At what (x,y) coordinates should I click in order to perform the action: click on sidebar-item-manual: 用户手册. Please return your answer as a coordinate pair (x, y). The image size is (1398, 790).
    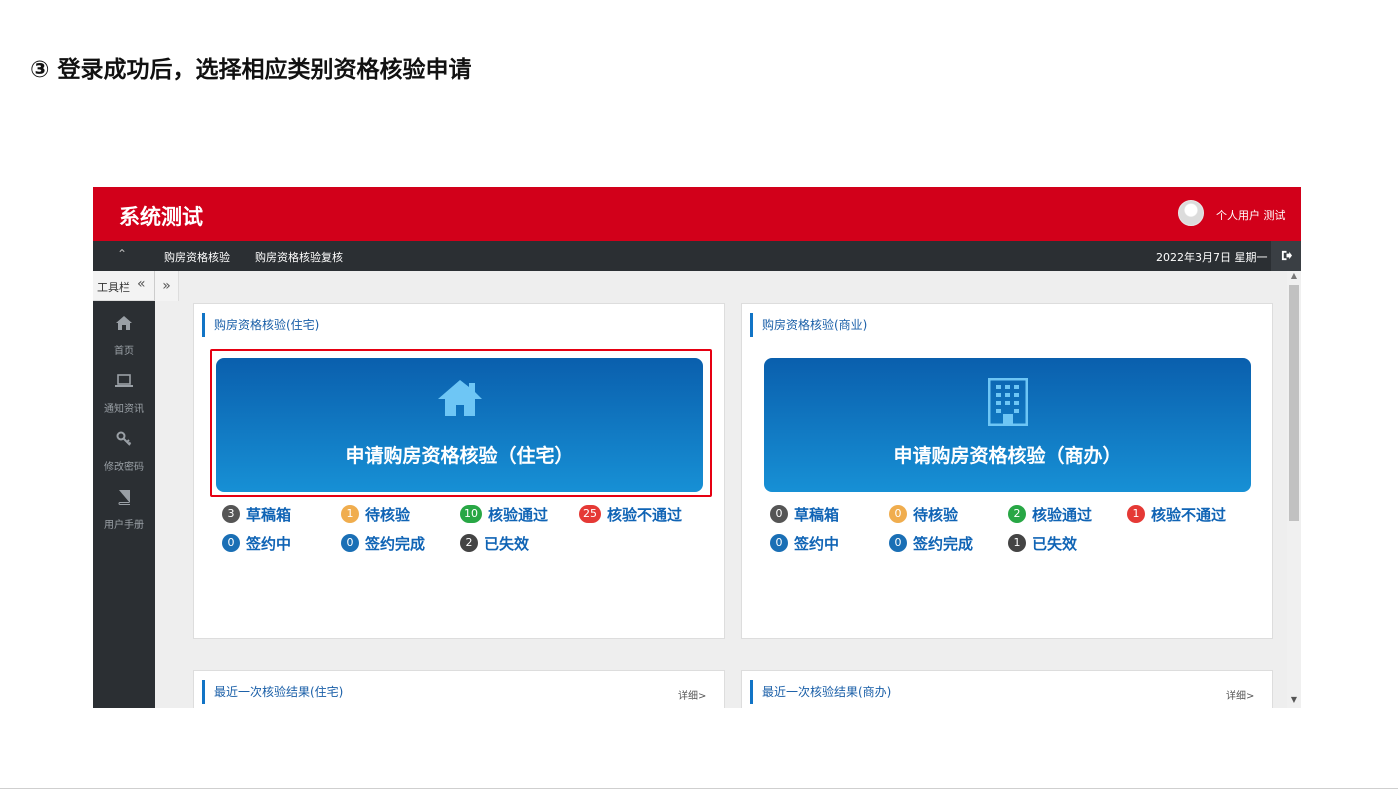
    Looking at the image, I should click on (124, 510).